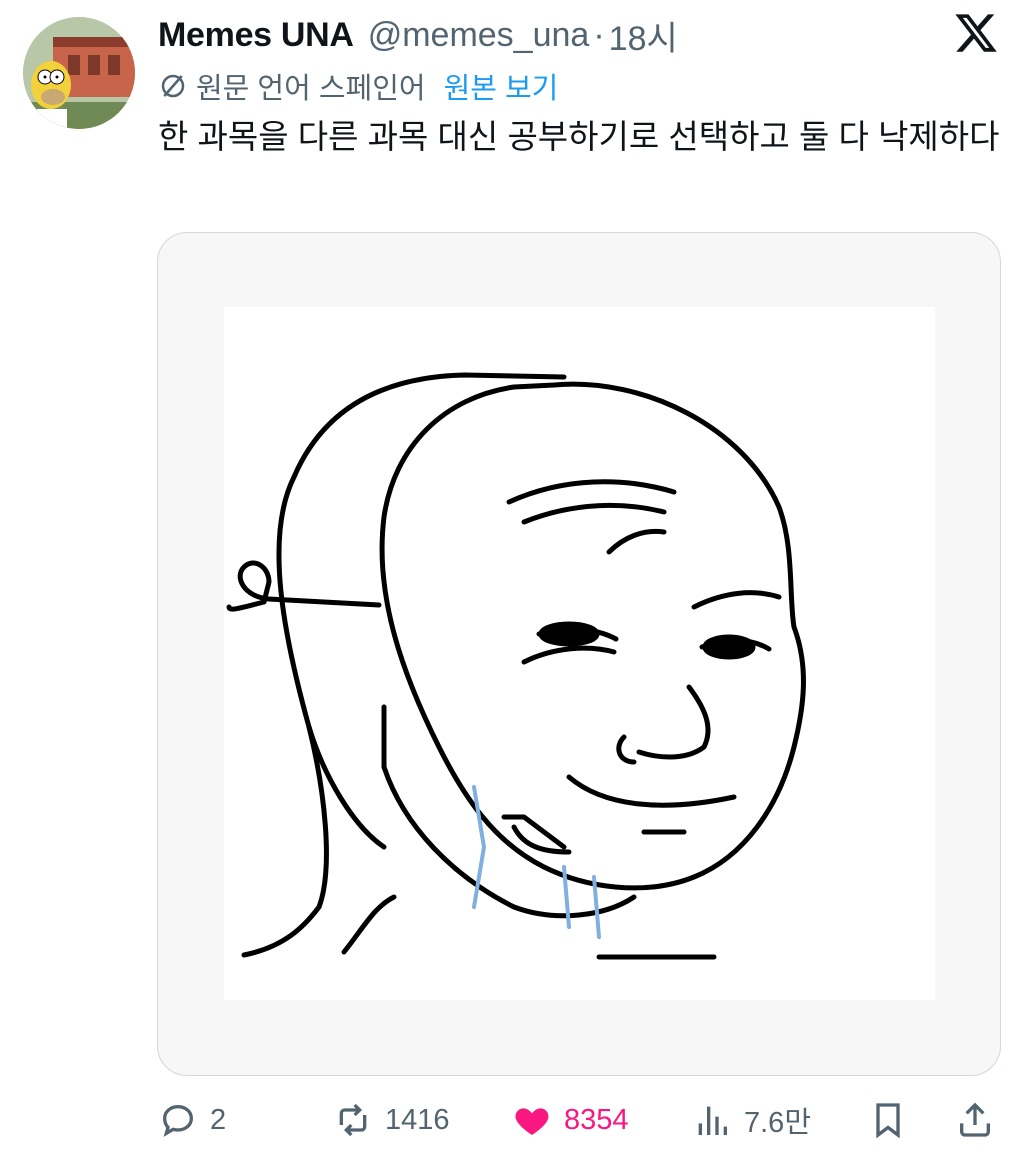 The image size is (1024, 1163). What do you see at coordinates (532, 1121) in the screenshot?
I see `heart-icon` at bounding box center [532, 1121].